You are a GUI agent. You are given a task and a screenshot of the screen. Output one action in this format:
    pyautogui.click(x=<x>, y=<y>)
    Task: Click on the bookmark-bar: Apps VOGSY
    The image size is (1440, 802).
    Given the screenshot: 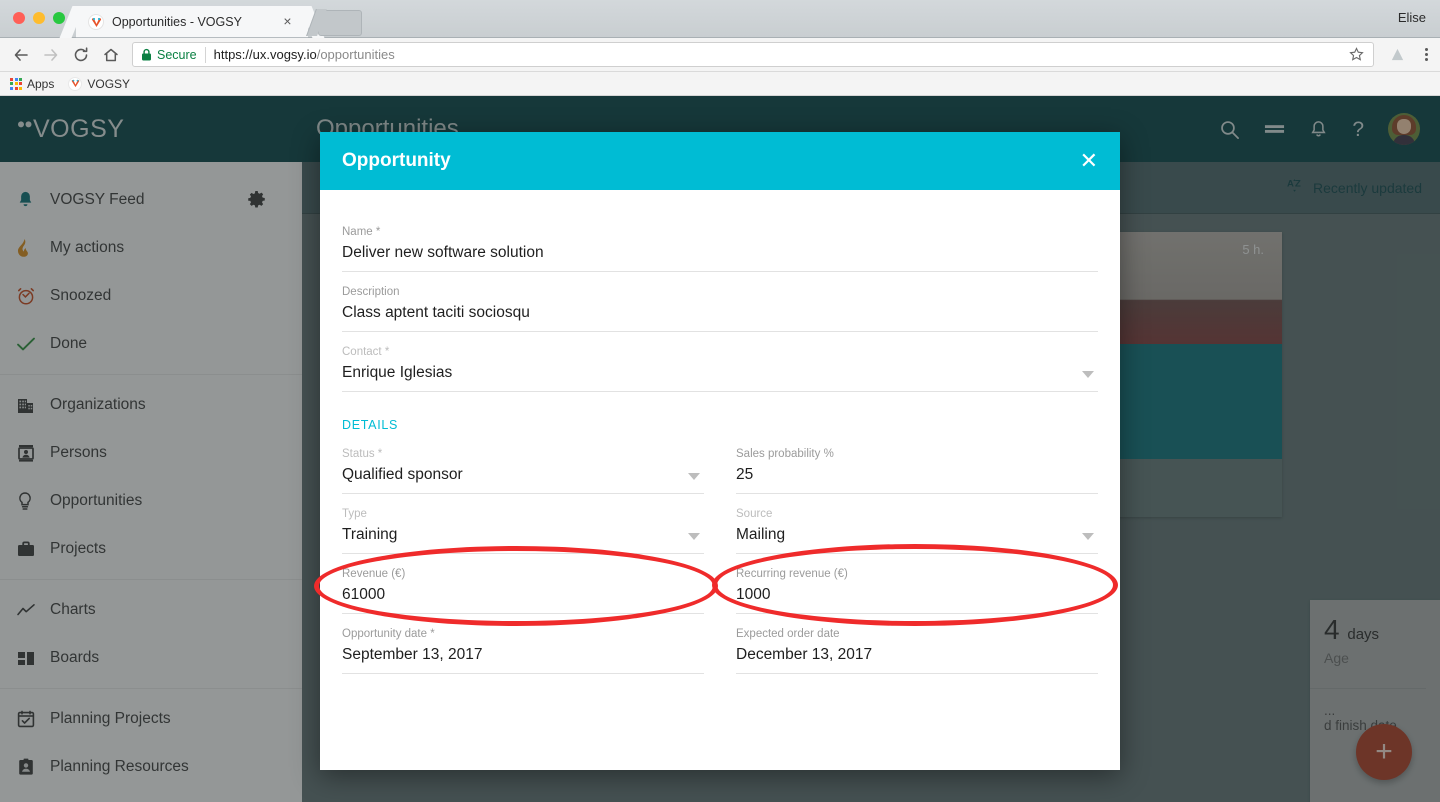 What is the action you would take?
    pyautogui.click(x=720, y=84)
    